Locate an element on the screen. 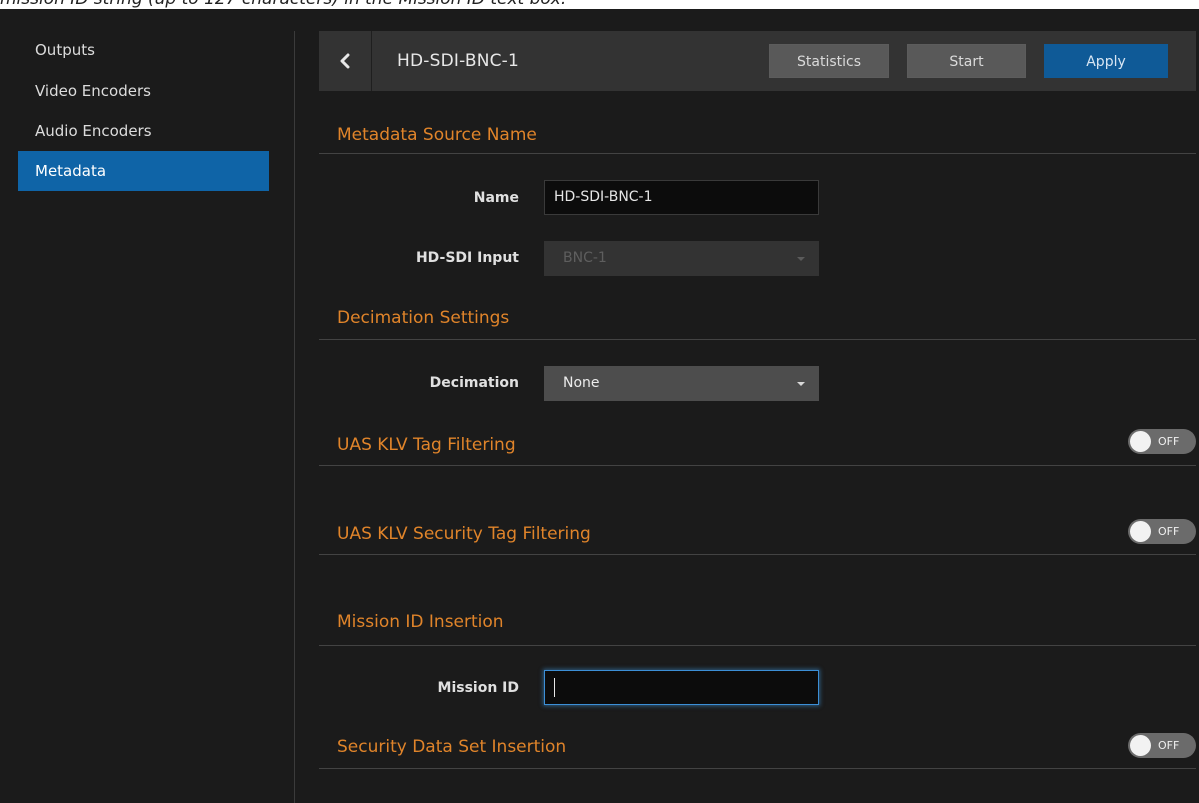 The height and width of the screenshot is (803, 1199). mission-id-label: Mission ID is located at coordinates (478, 688).